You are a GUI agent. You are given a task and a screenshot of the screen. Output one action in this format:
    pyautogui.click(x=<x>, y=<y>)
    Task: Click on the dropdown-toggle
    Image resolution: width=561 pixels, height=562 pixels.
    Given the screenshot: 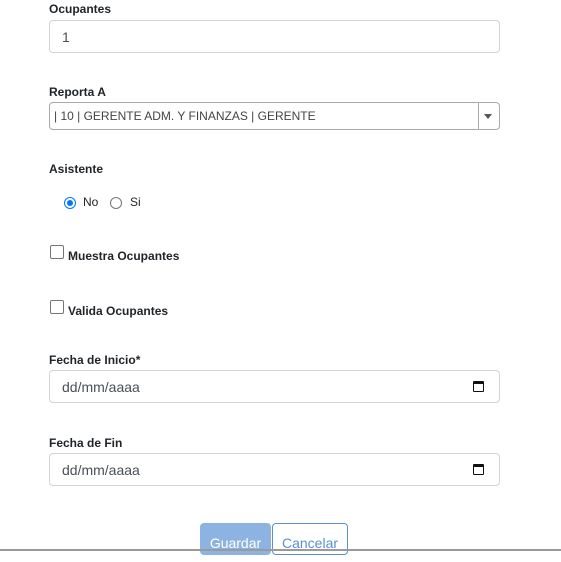 What is the action you would take?
    pyautogui.click(x=488, y=116)
    